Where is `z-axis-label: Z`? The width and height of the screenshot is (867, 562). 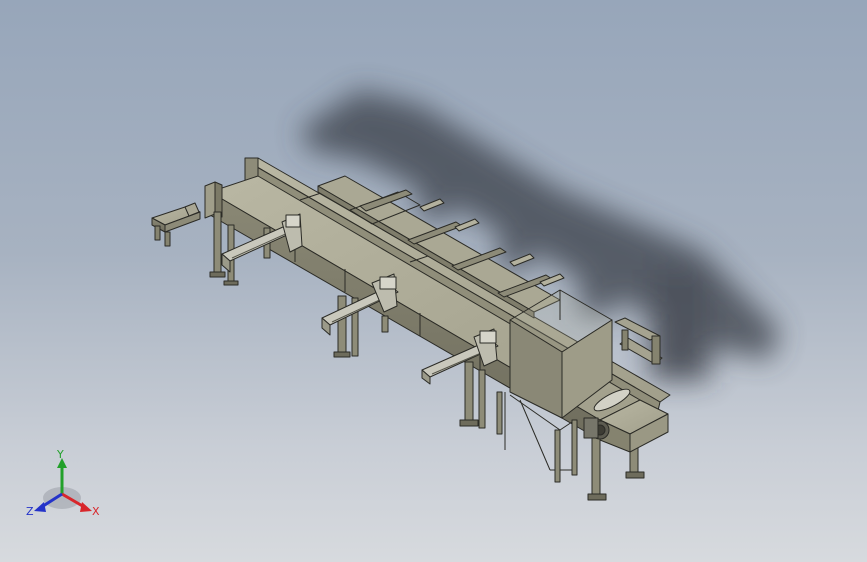 z-axis-label: Z is located at coordinates (30, 511).